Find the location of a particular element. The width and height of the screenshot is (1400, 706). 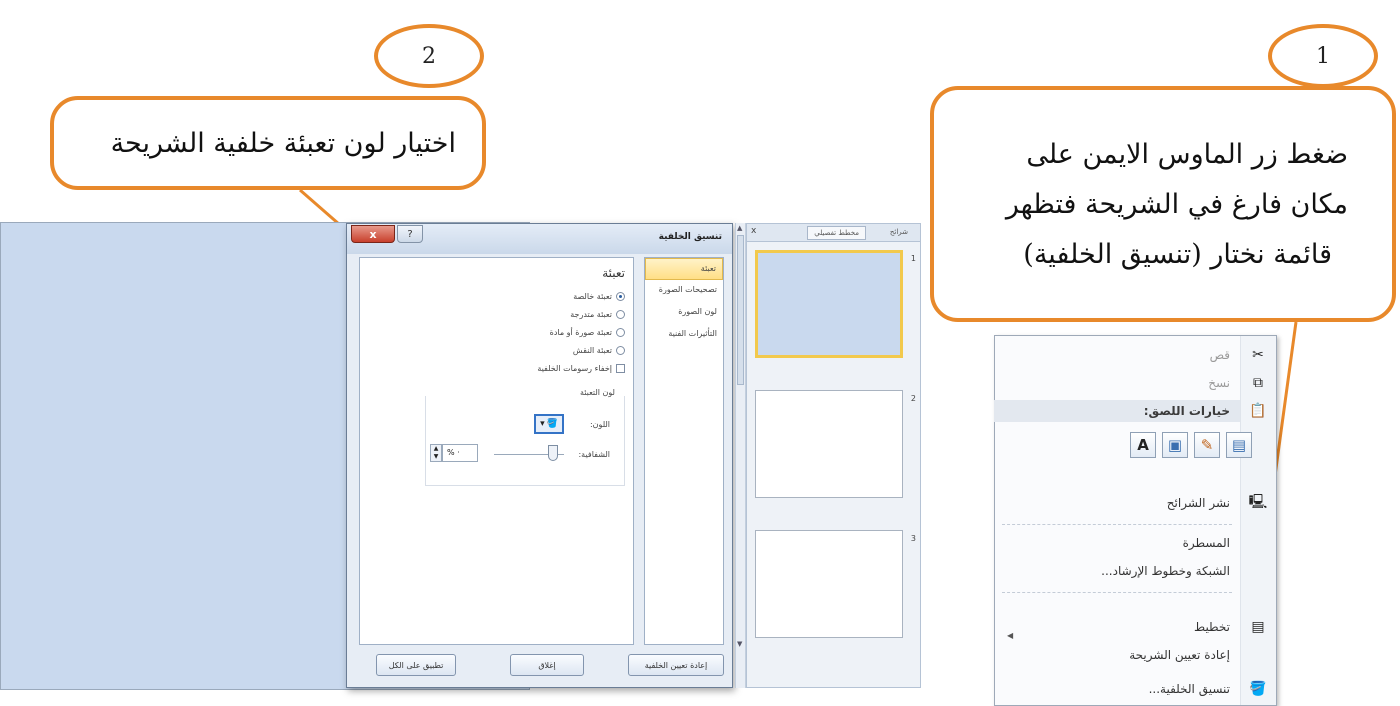

clipboard-icon: 📋 is located at coordinates (1258, 411).